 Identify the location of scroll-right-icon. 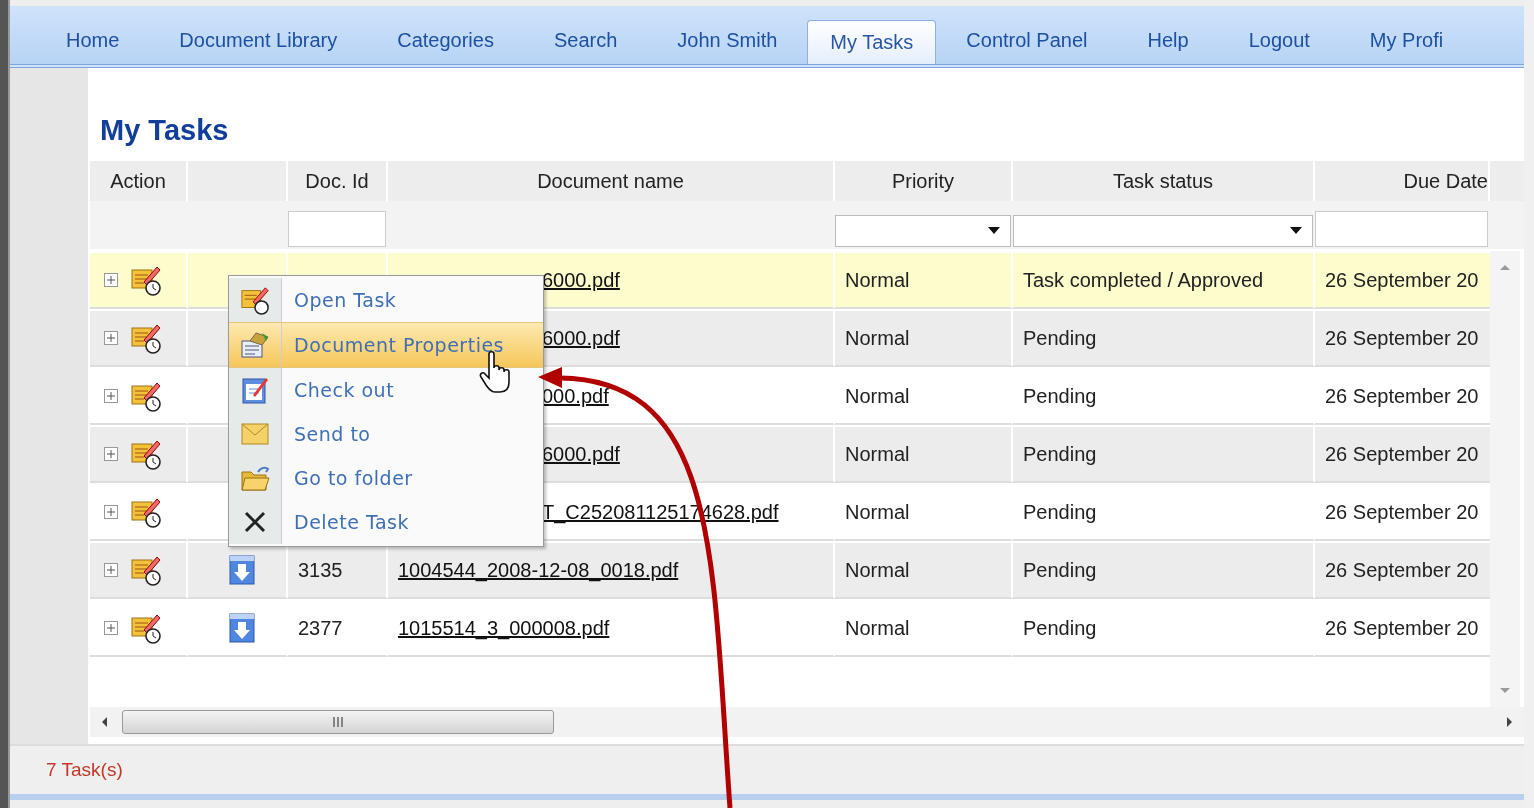
(1510, 722).